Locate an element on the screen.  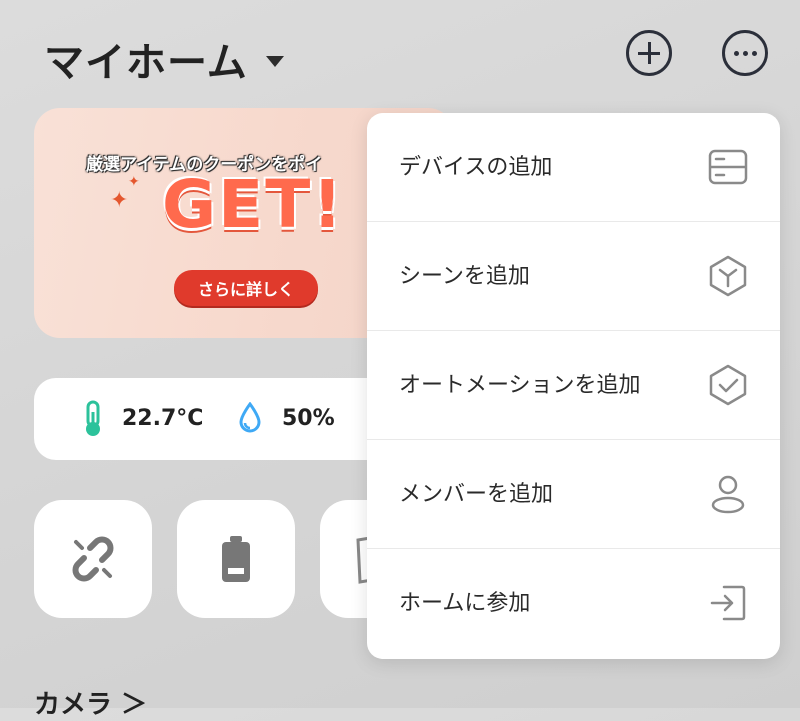
join-enter-icon is located at coordinates (728, 603).